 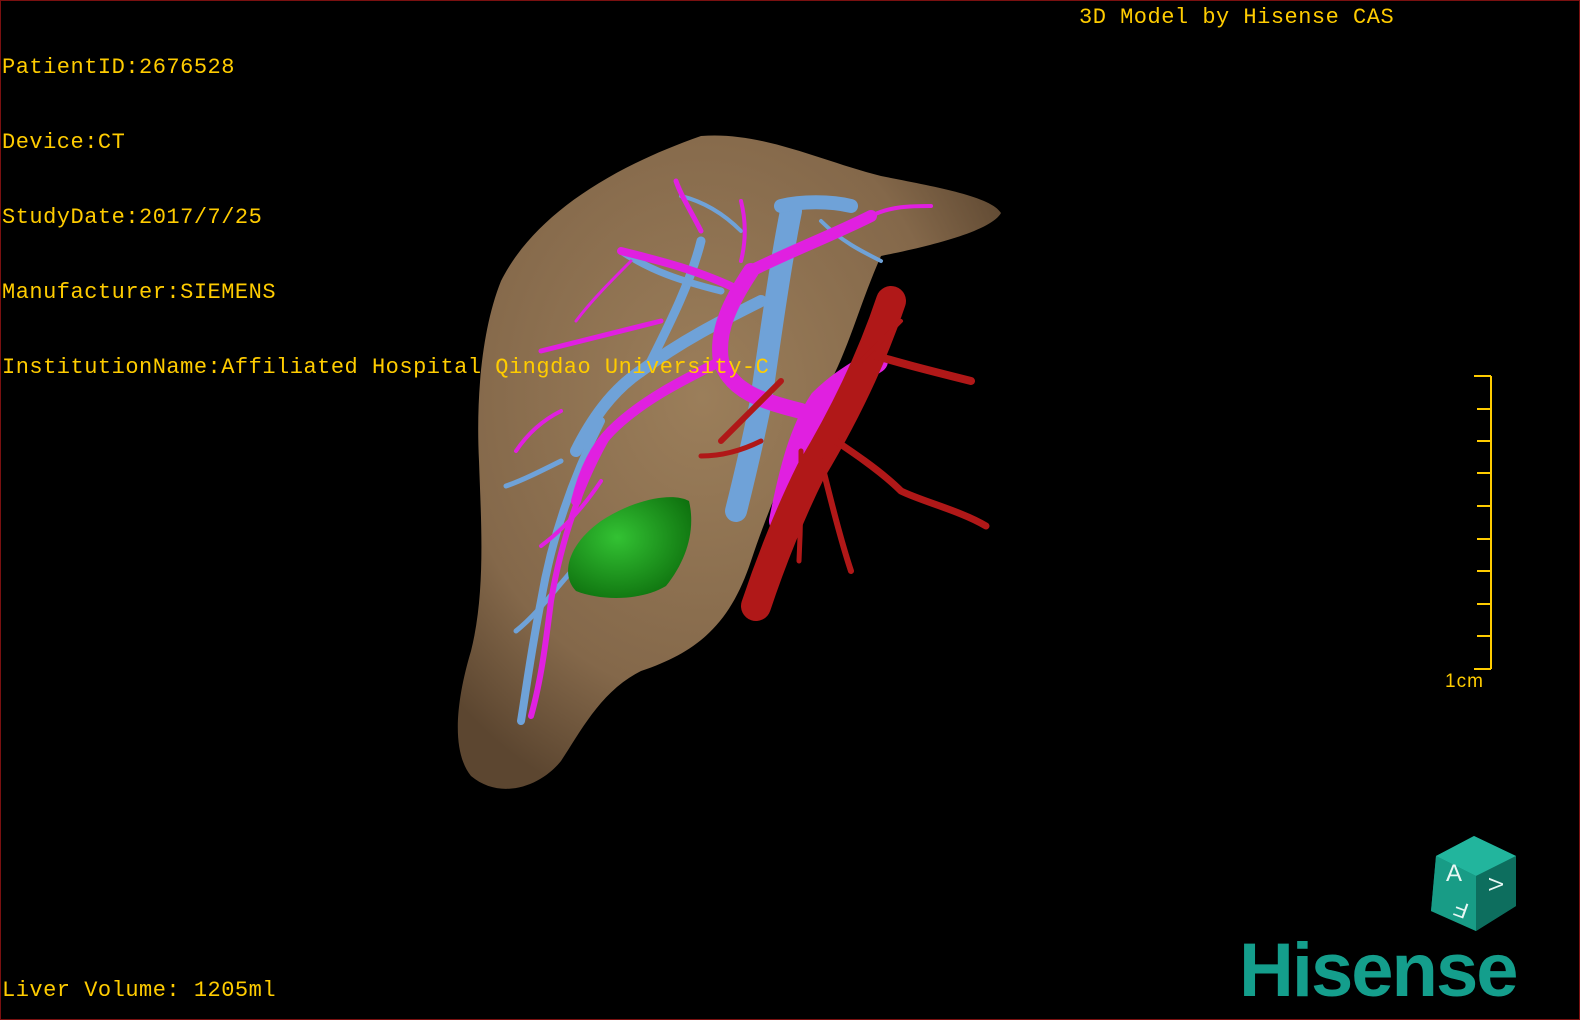 I want to click on orientation-cube: A F V, so click(x=1471, y=886).